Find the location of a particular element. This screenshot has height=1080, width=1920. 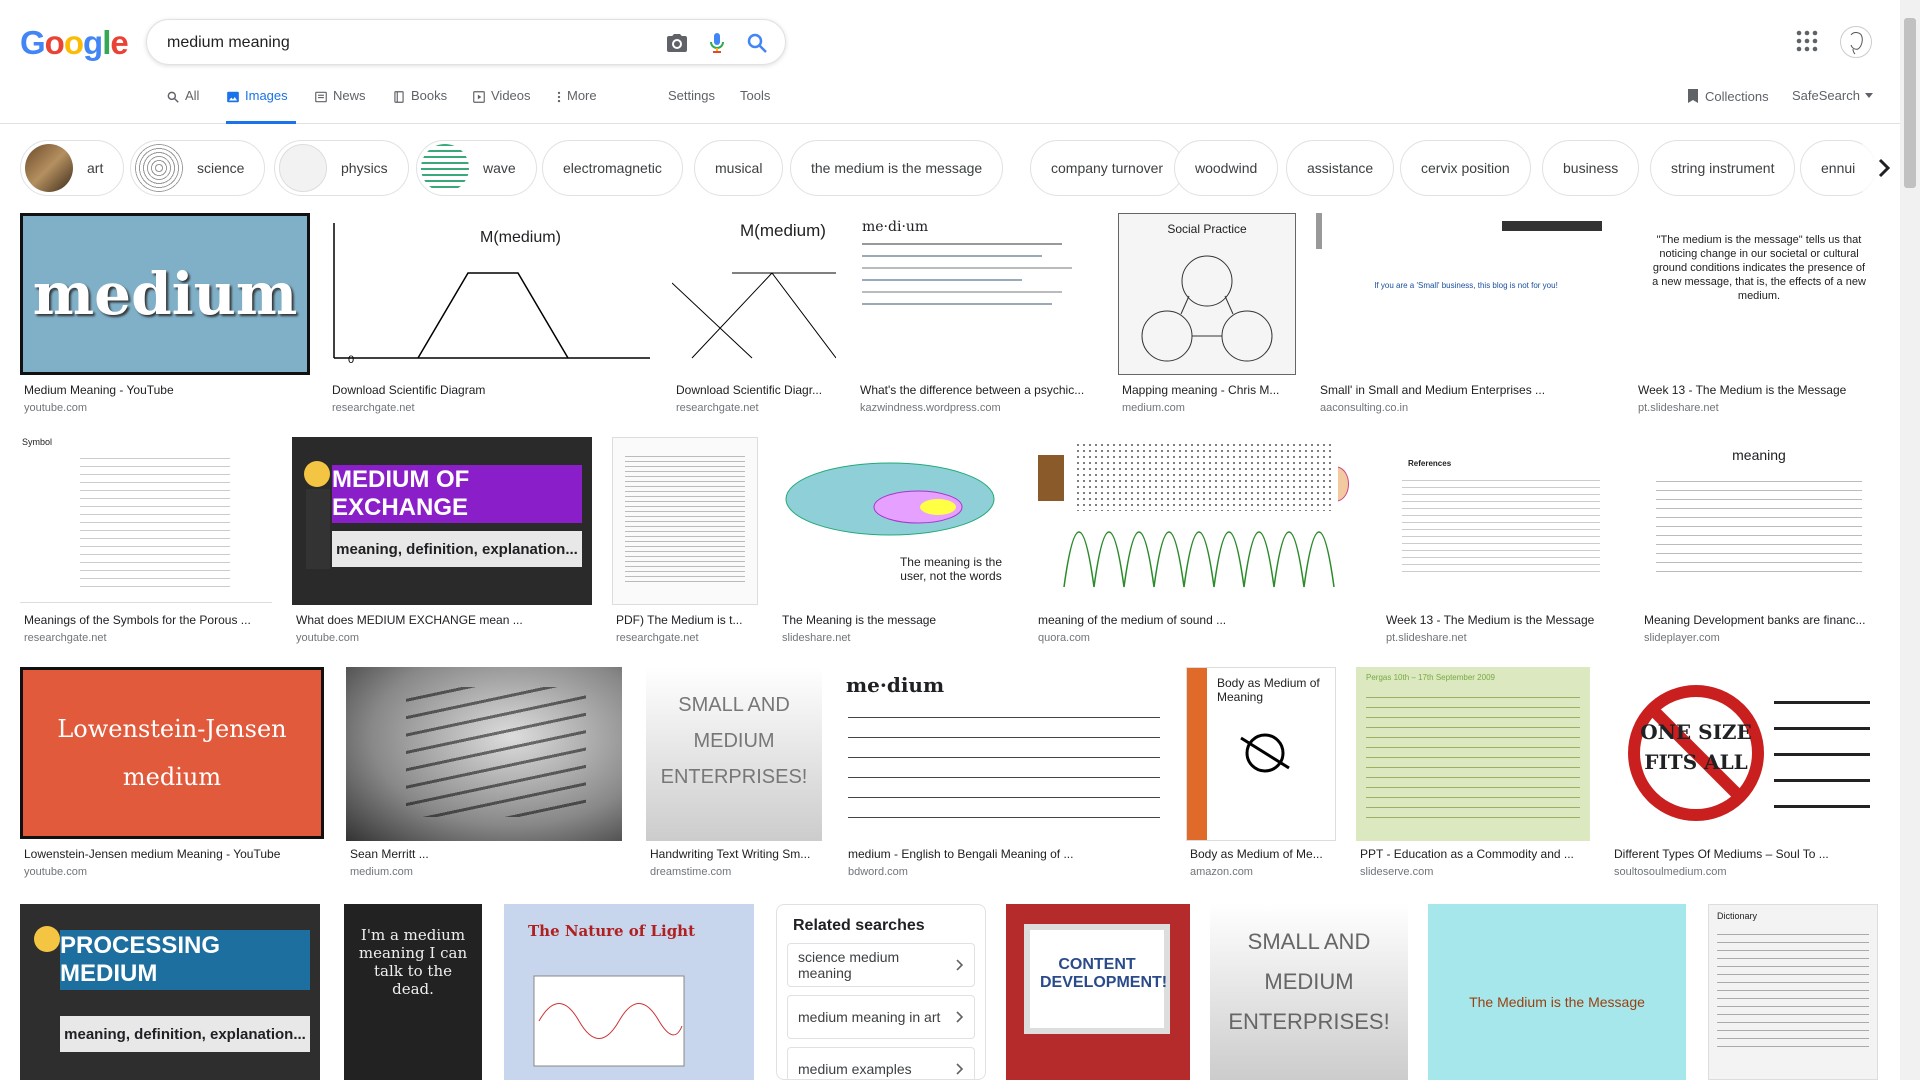

result-source: quora.com is located at coordinates (1064, 638).